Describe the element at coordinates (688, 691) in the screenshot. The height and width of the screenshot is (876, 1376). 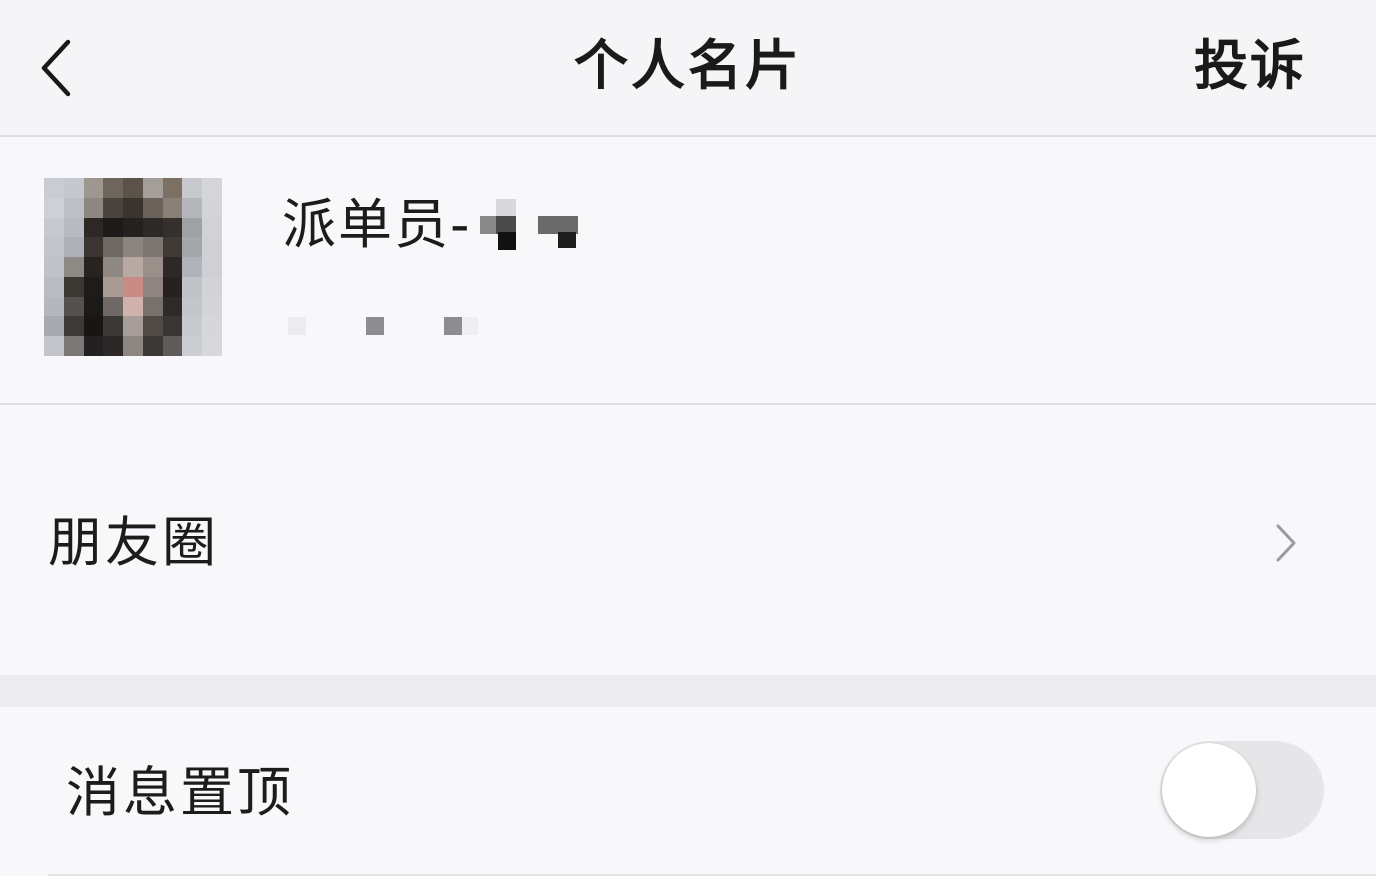
I see `section-separator` at that location.